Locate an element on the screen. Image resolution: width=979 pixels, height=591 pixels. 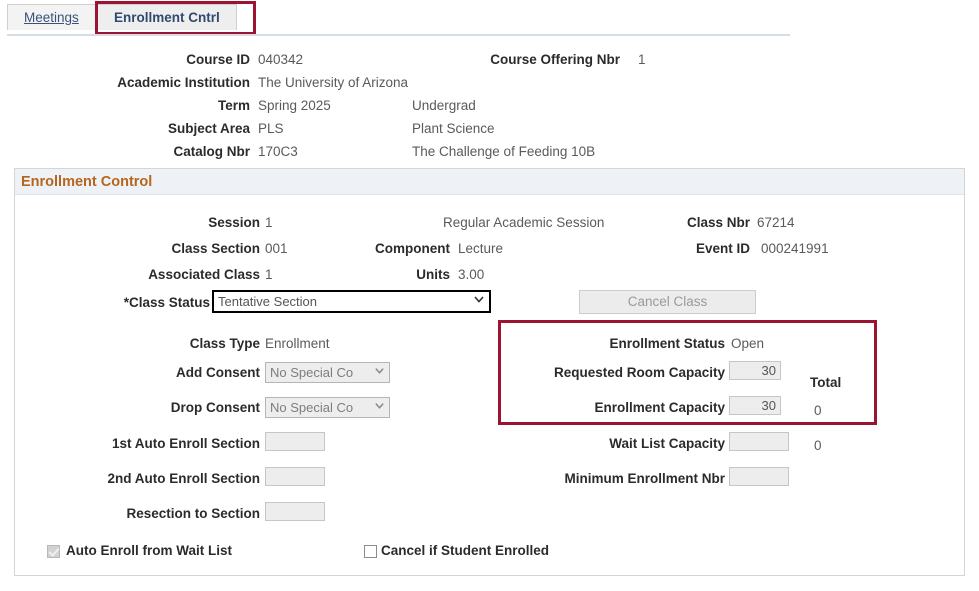
term-label: Term is located at coordinates (233, 105).